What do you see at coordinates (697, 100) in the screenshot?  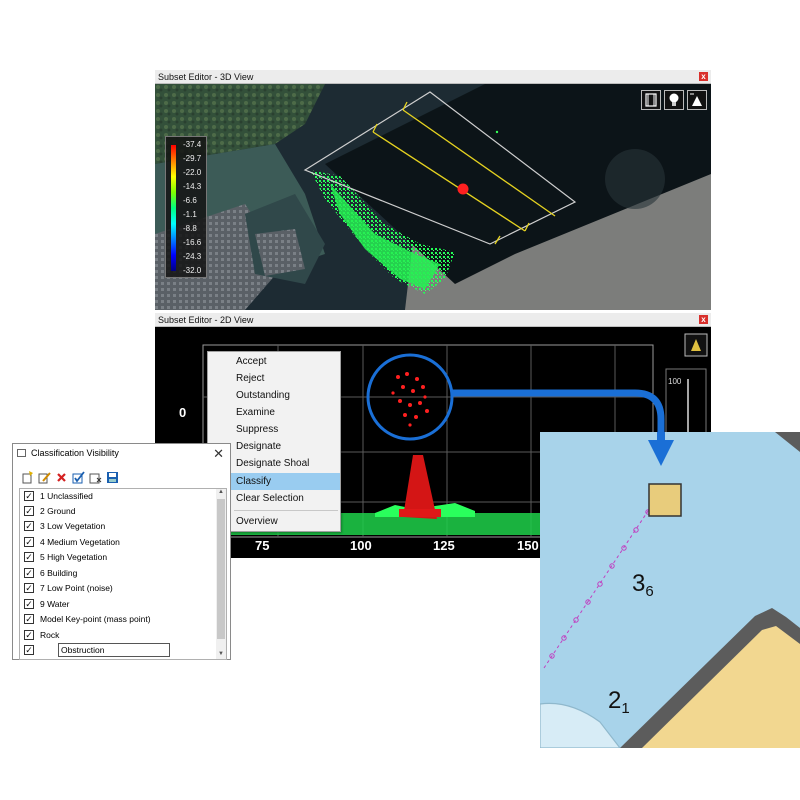 I see `compass-icon` at bounding box center [697, 100].